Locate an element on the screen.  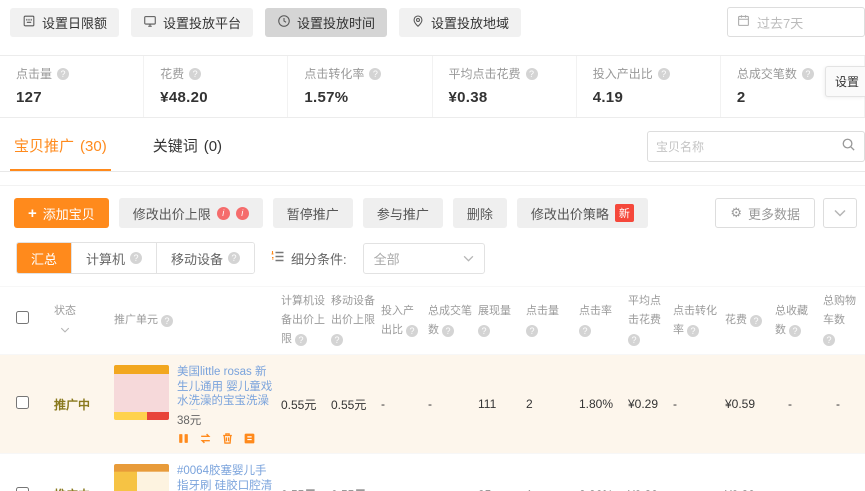
product-title-link: #0064胶塞婴儿手指牙刷 硅胶口腔清洁舌苔宝宝 刷牙软毛乳牙刷0-1-2岁 is located at coordinates (226, 477).